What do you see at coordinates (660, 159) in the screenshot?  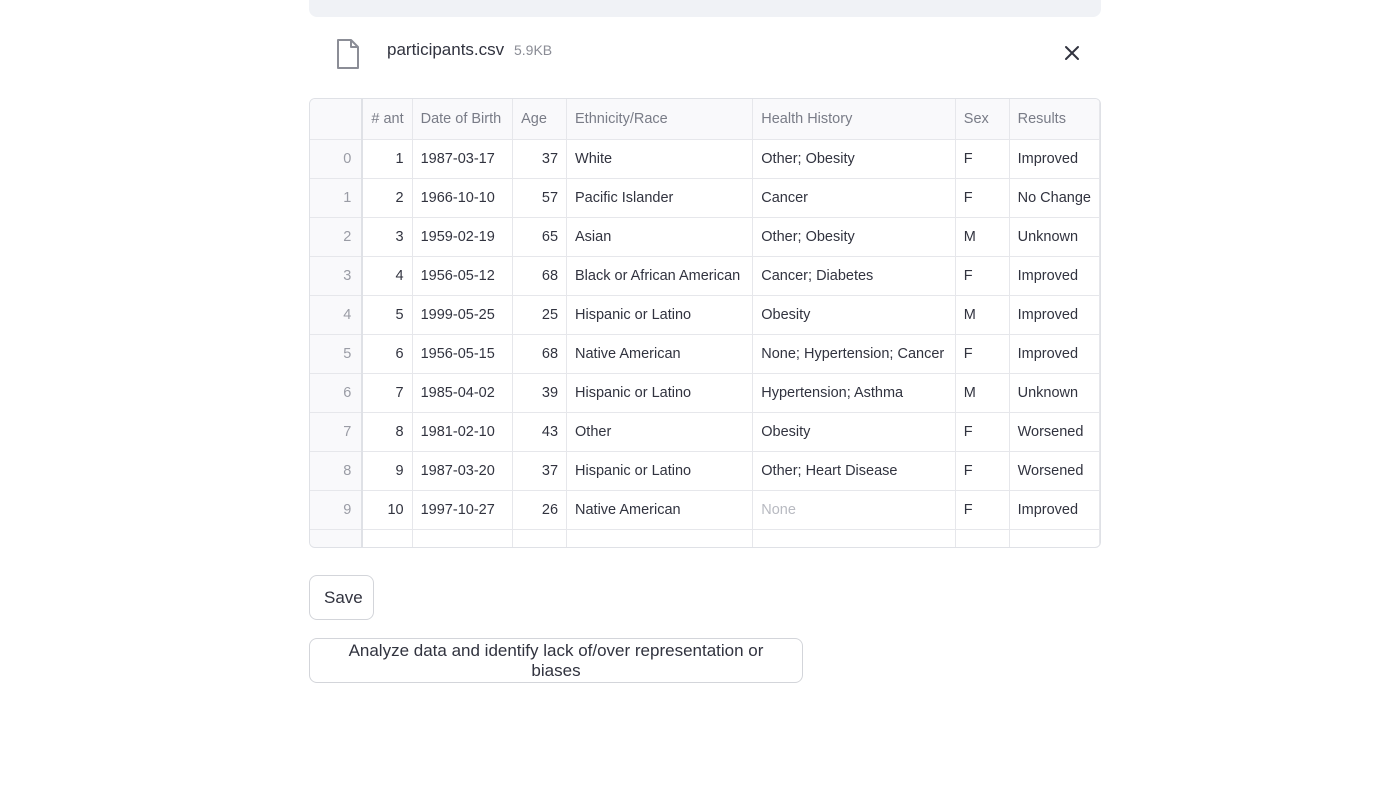 I see `ethnicity-race-cell: White` at bounding box center [660, 159].